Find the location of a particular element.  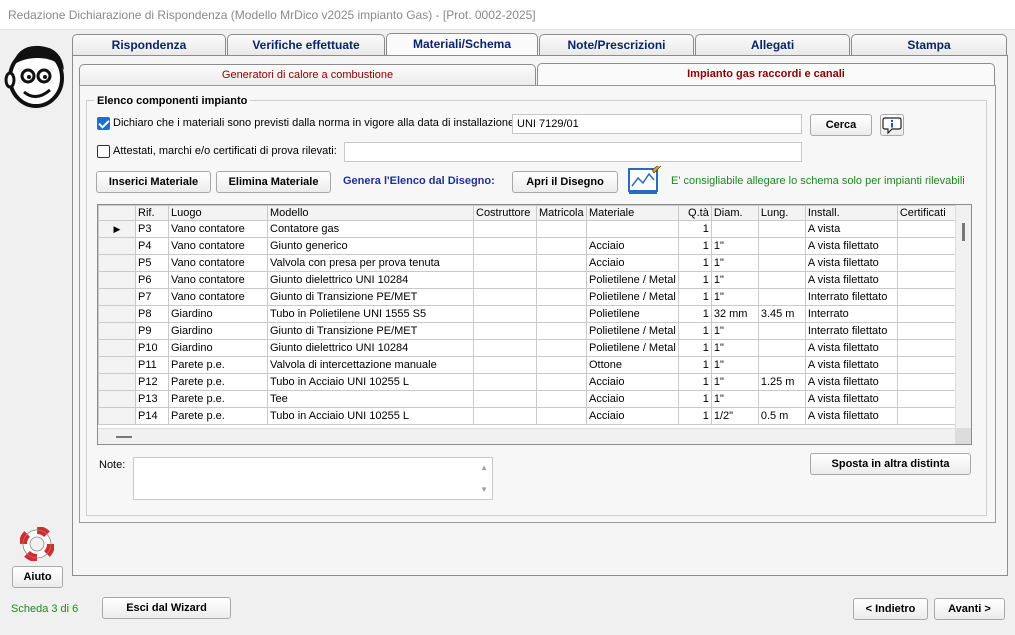

cell-modello: Contatore gas is located at coordinates (370, 229).